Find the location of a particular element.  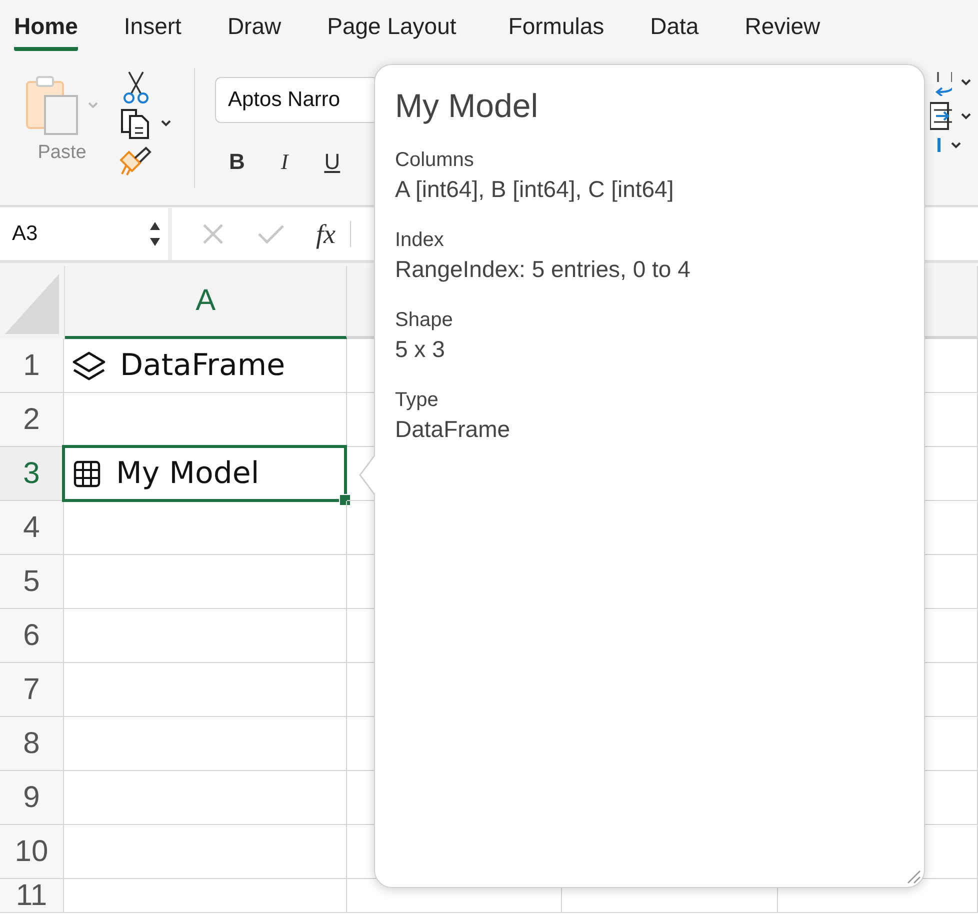

row-header: 7 is located at coordinates (32, 690).